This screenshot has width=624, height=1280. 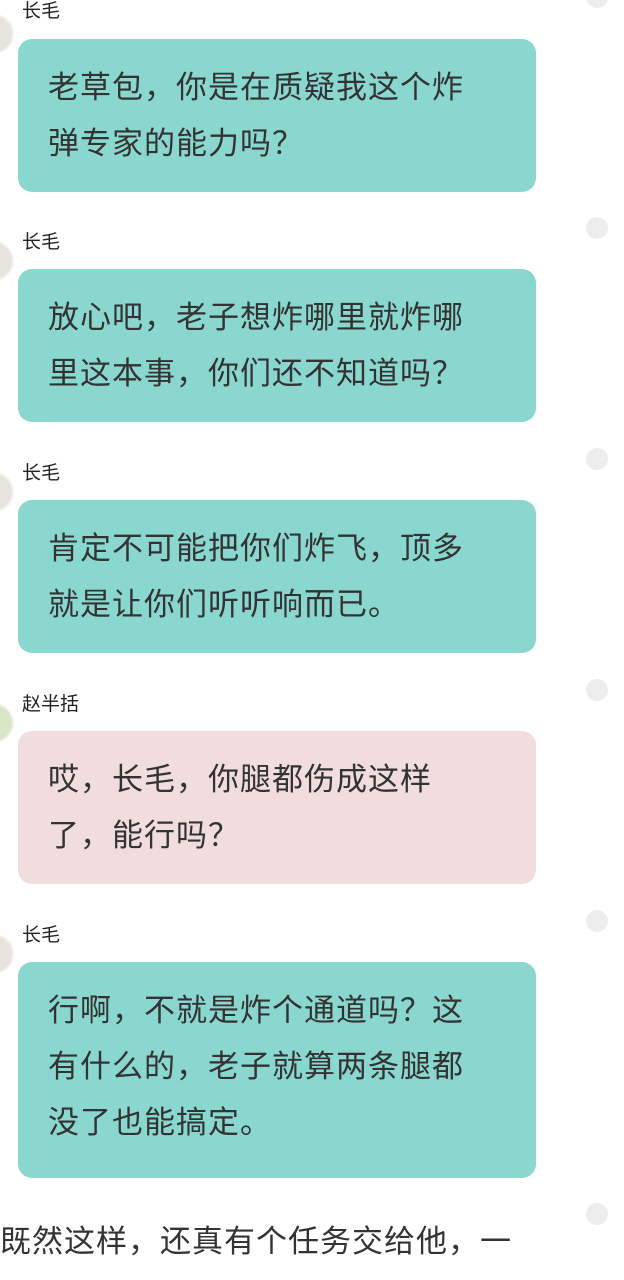 What do you see at coordinates (277, 345) in the screenshot?
I see `message-bubble: 放心吧，老子想炸哪里就炸哪 里这本事，你们还不知道吗？` at bounding box center [277, 345].